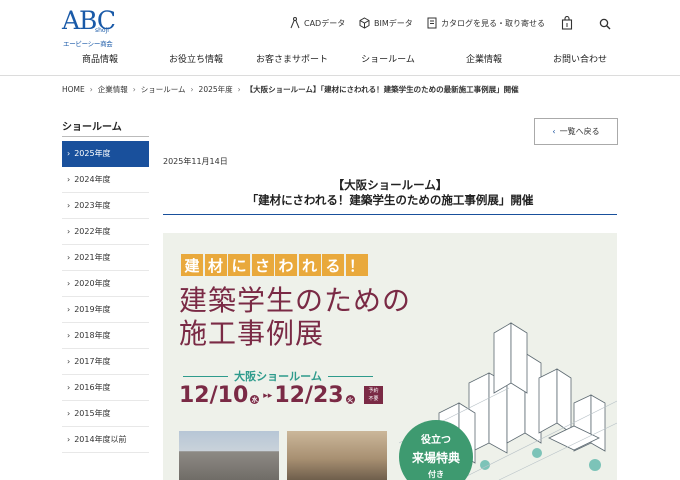  I want to click on nav-company: 企業情報, so click(484, 60).